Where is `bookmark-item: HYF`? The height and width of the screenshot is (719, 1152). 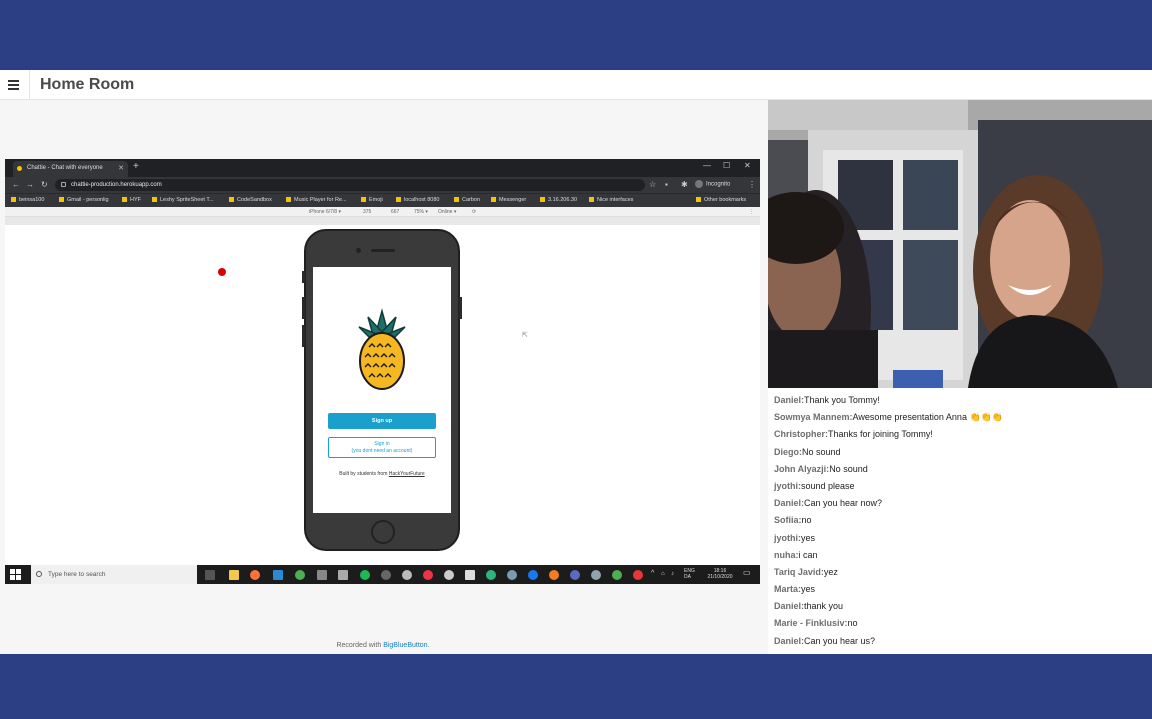
bookmark-item: HYF is located at coordinates (131, 200).